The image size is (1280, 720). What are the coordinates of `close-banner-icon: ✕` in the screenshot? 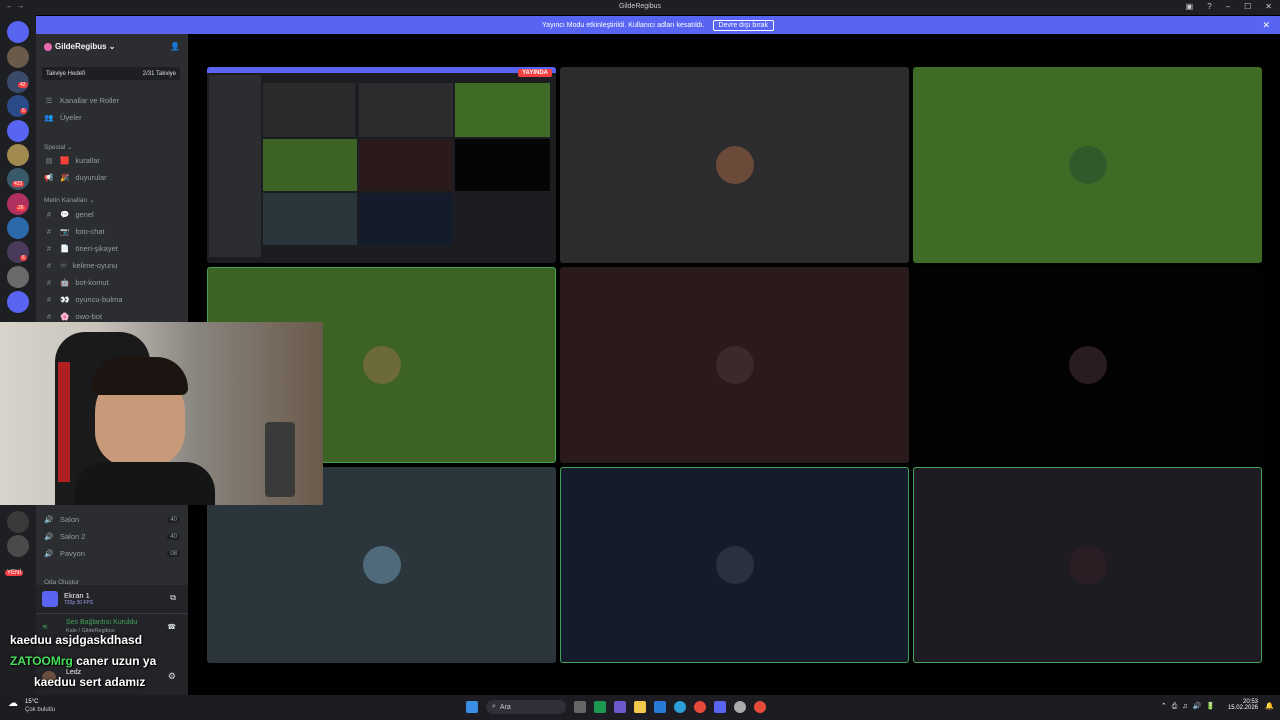 It's located at (1266, 25).